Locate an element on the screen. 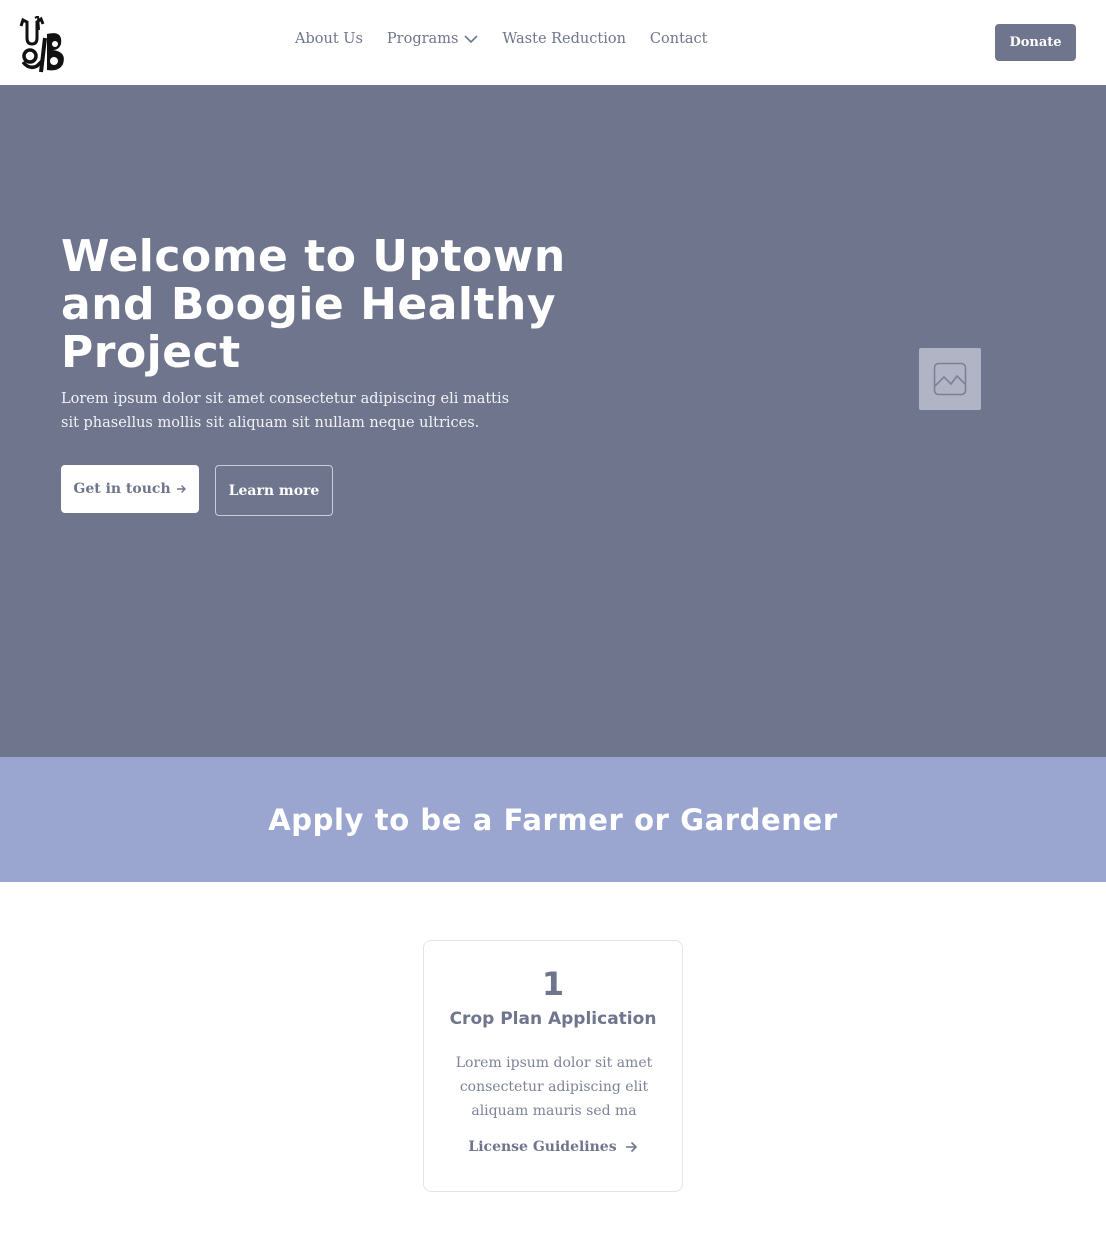  card-title: Crop Plan Application is located at coordinates (553, 1019).